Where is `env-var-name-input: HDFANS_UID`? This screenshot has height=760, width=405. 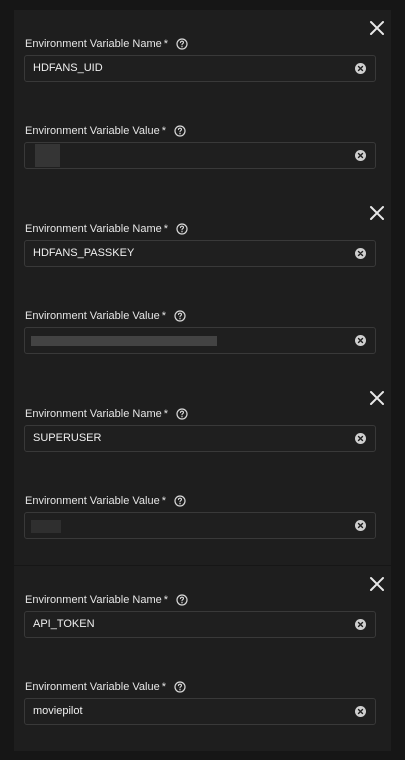 env-var-name-input: HDFANS_UID is located at coordinates (200, 68).